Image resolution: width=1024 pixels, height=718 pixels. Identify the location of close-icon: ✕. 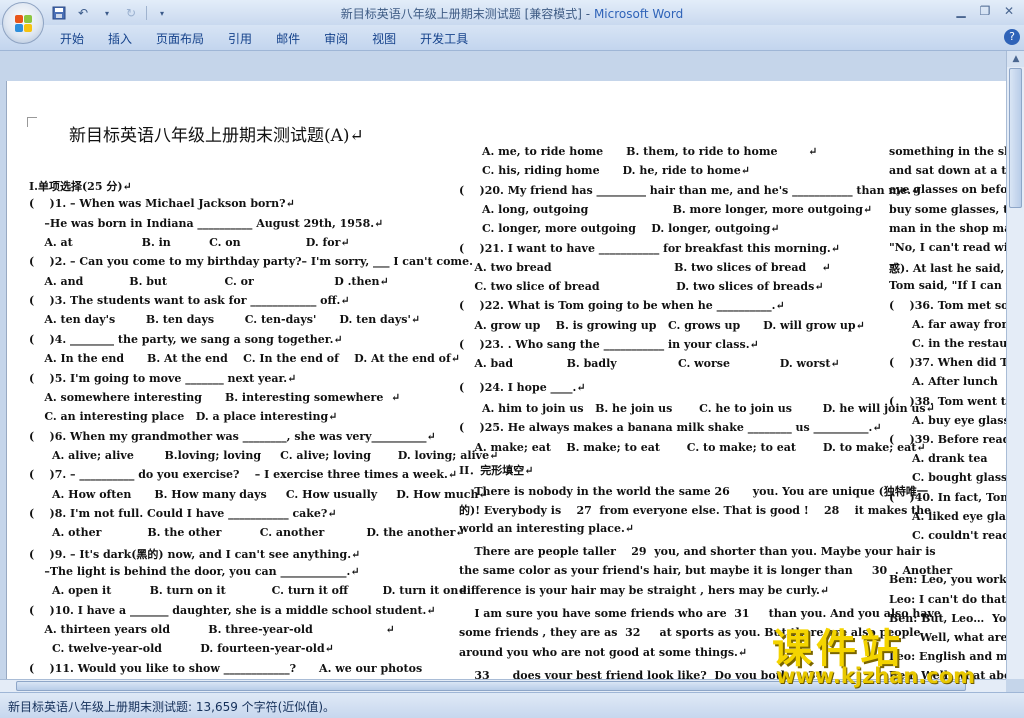
(1009, 11).